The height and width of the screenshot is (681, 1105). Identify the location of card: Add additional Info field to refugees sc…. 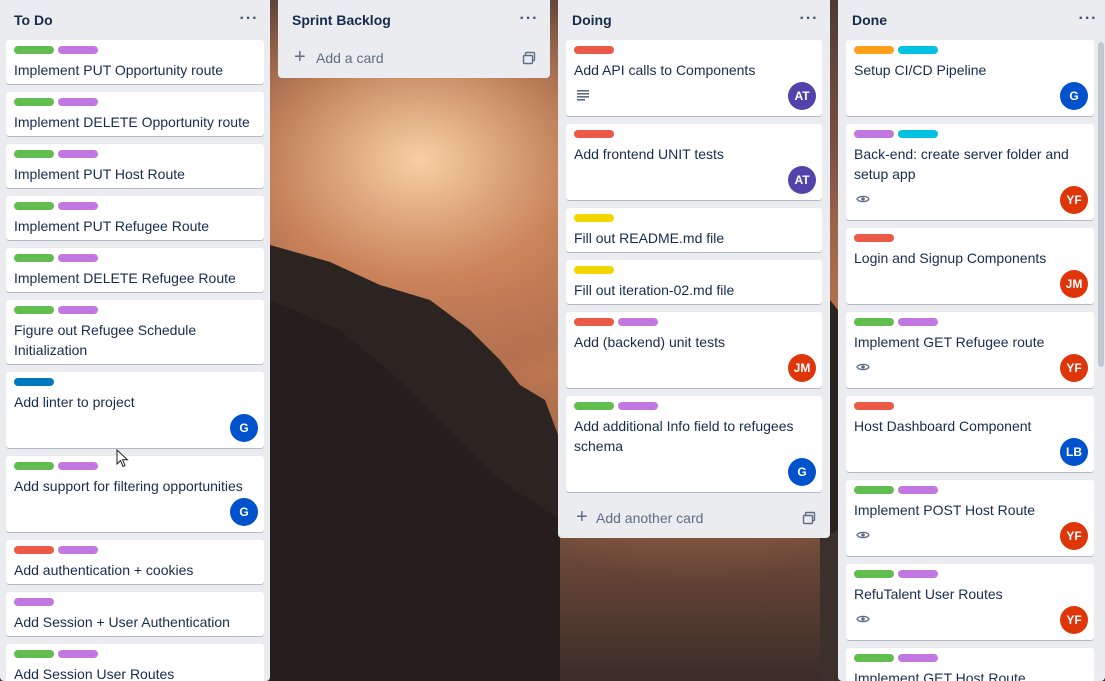
(694, 444).